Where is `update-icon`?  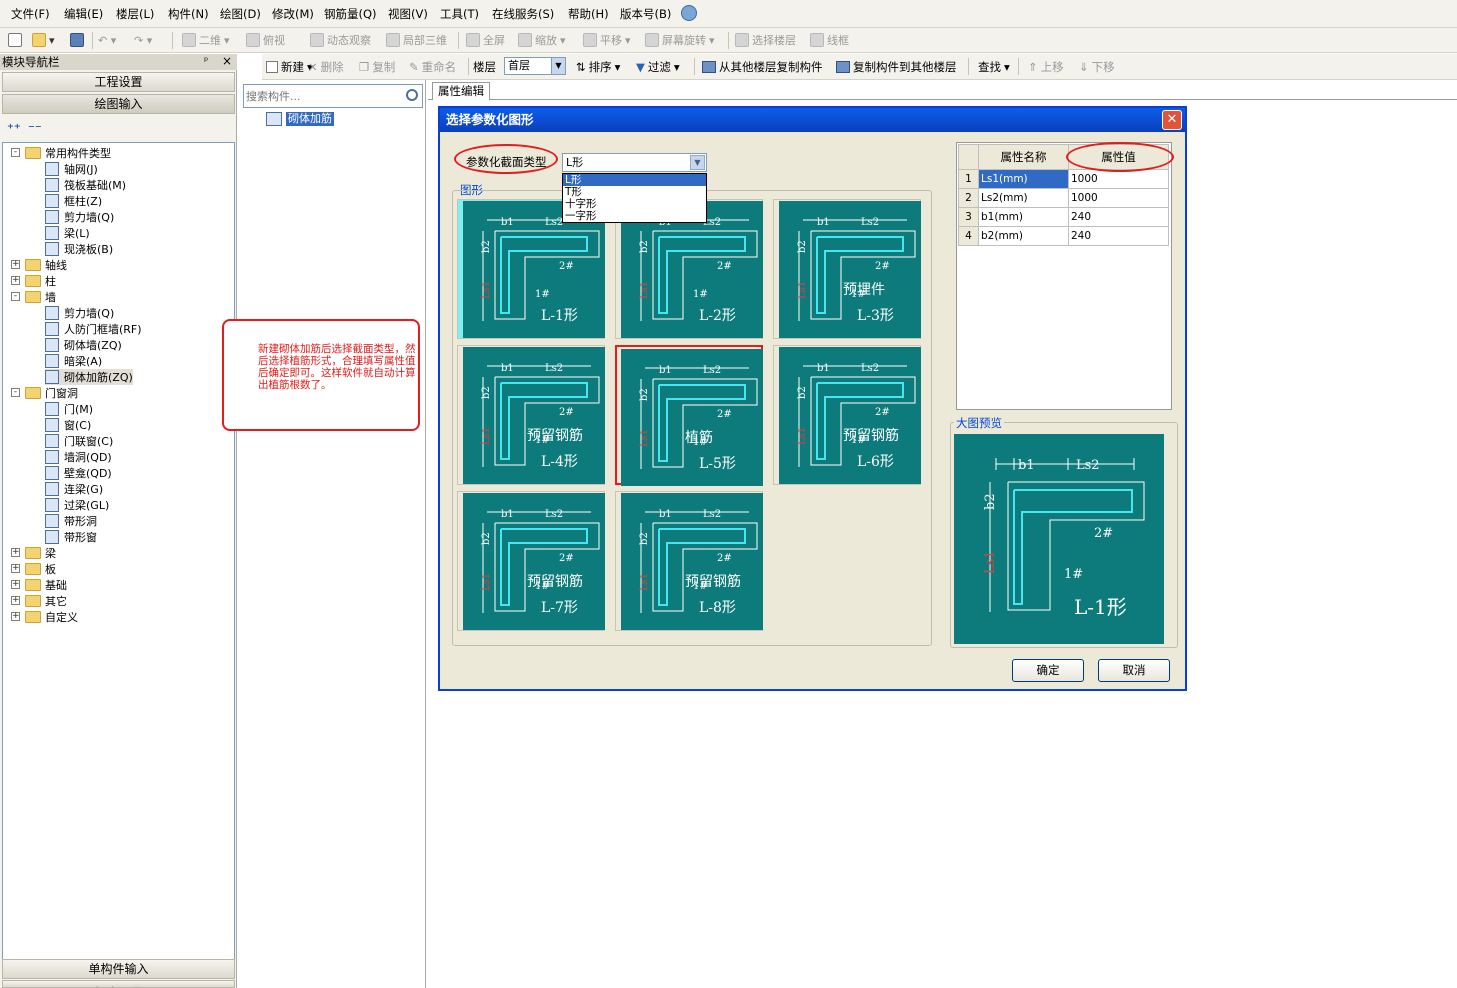
update-icon is located at coordinates (689, 13).